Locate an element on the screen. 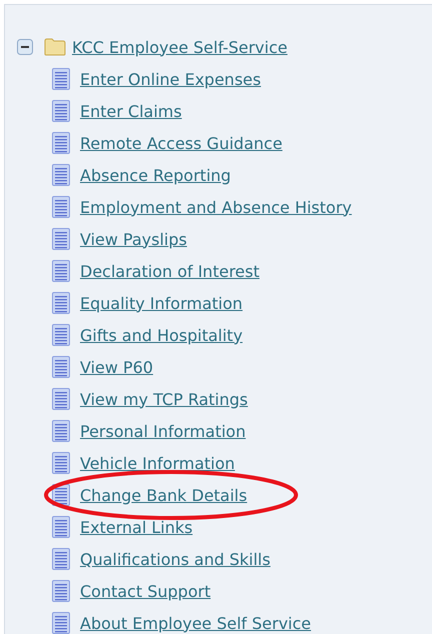  collapse-icon is located at coordinates (25, 47).